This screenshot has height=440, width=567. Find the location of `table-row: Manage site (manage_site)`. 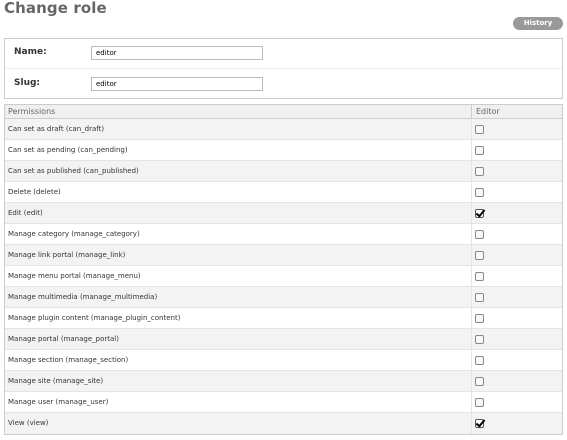

table-row: Manage site (manage_site) is located at coordinates (283, 381).